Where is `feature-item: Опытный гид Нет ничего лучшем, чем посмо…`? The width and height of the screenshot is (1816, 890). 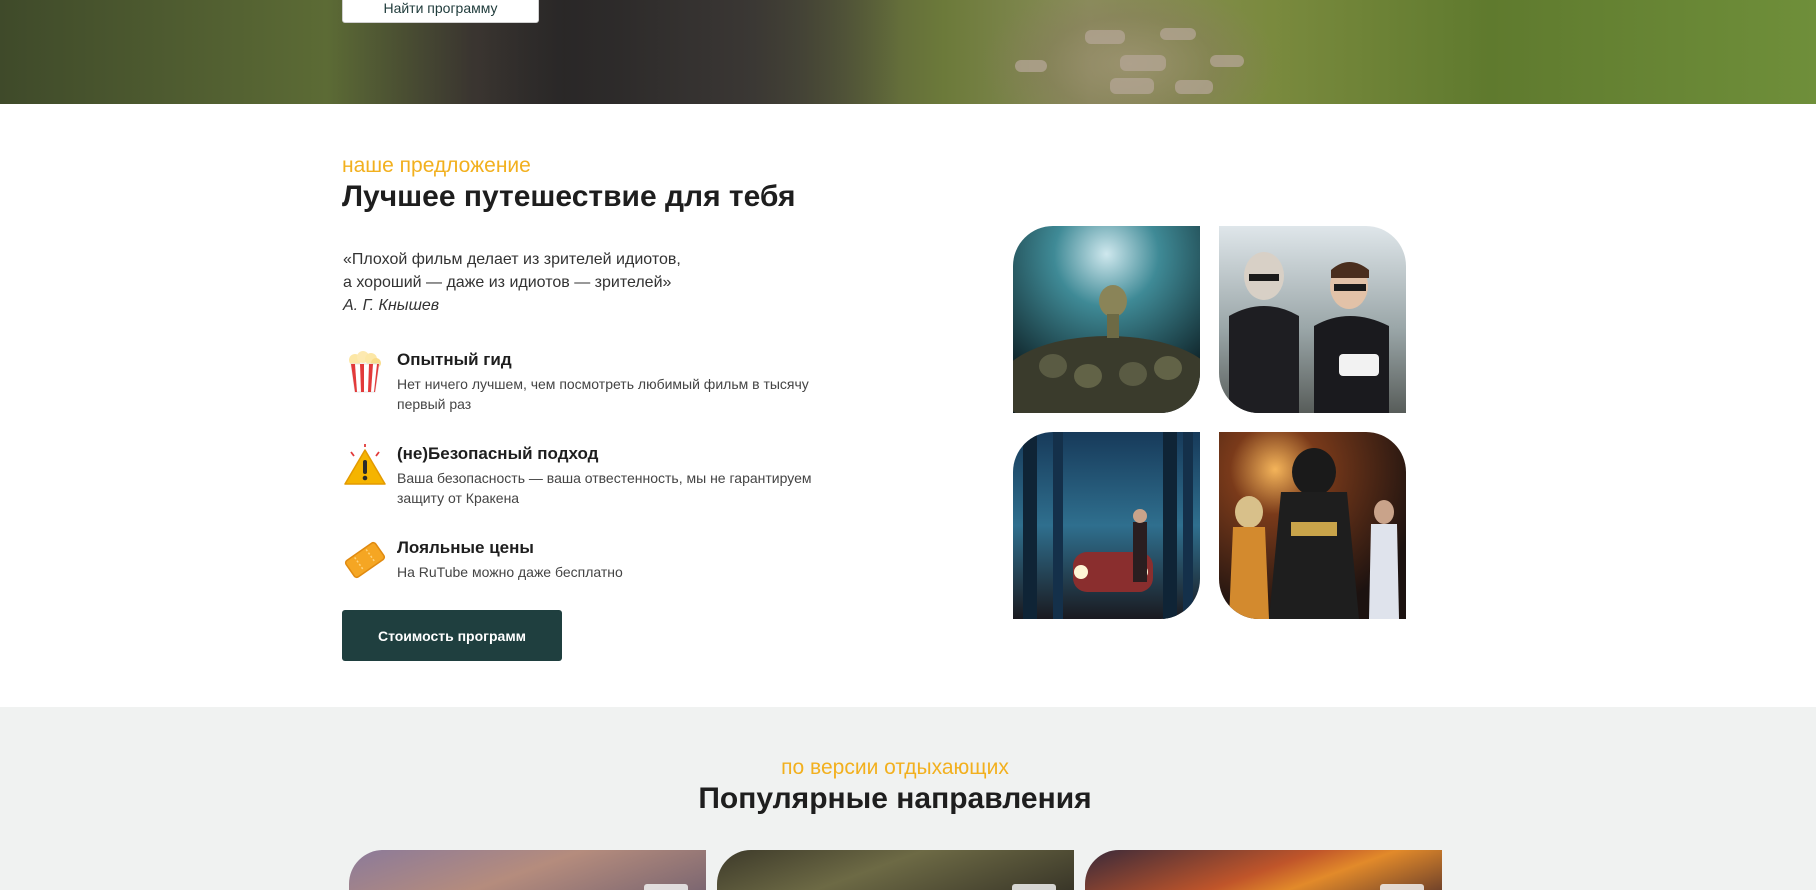 feature-item: Опытный гид Нет ничего лучшем, чем посмо… is located at coordinates (603, 381).